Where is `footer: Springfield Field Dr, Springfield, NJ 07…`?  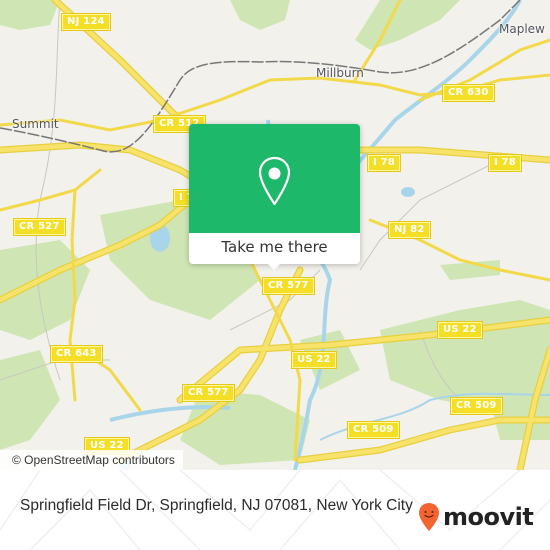
footer: Springfield Field Dr, Springfield, NJ 07… is located at coordinates (275, 510).